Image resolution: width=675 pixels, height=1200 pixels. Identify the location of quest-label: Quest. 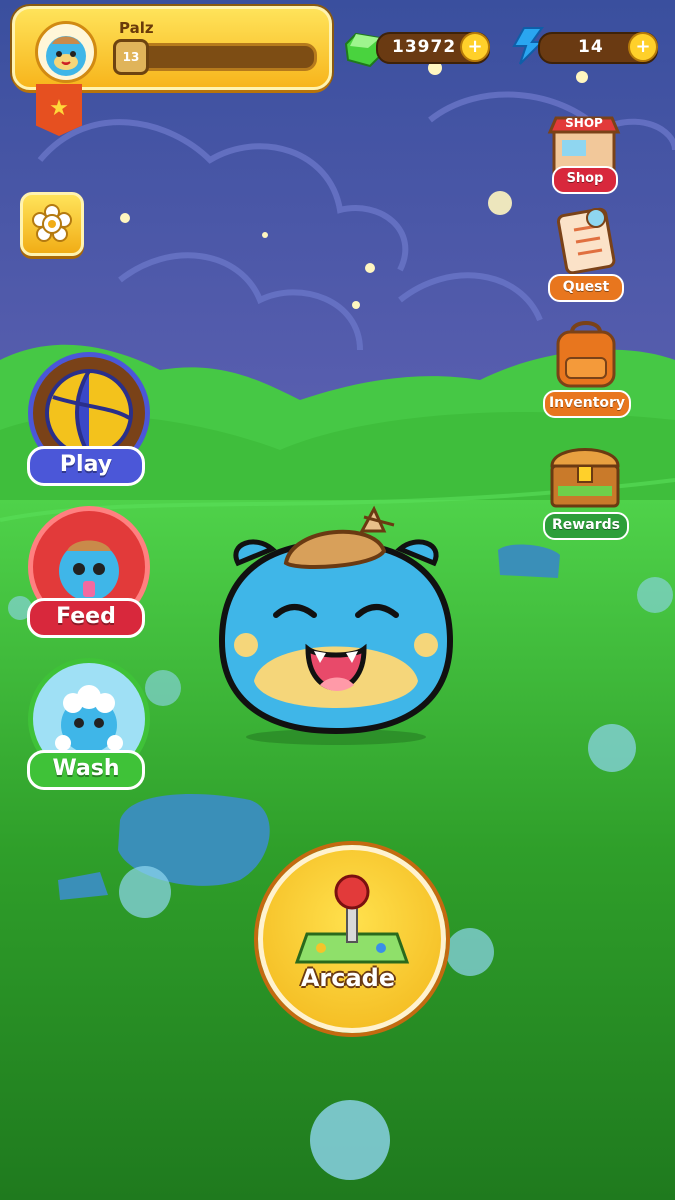
(586, 288).